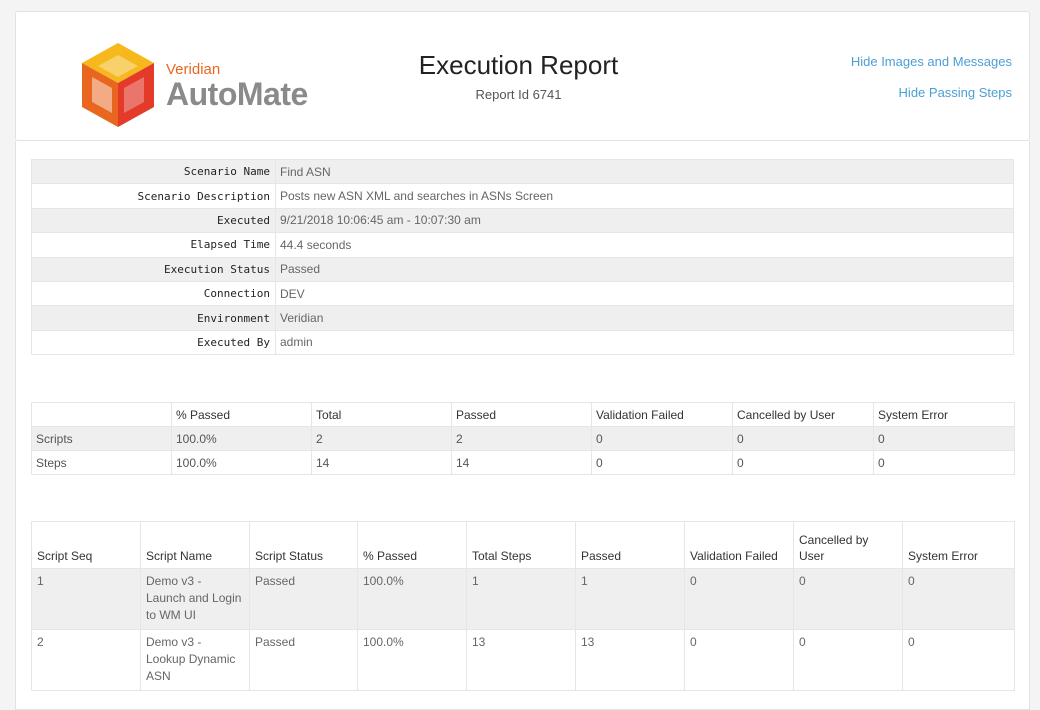 The width and height of the screenshot is (1040, 710). What do you see at coordinates (195, 660) in the screenshot?
I see `script-name-cell: Demo v3 - Lookup Dynamic ASN` at bounding box center [195, 660].